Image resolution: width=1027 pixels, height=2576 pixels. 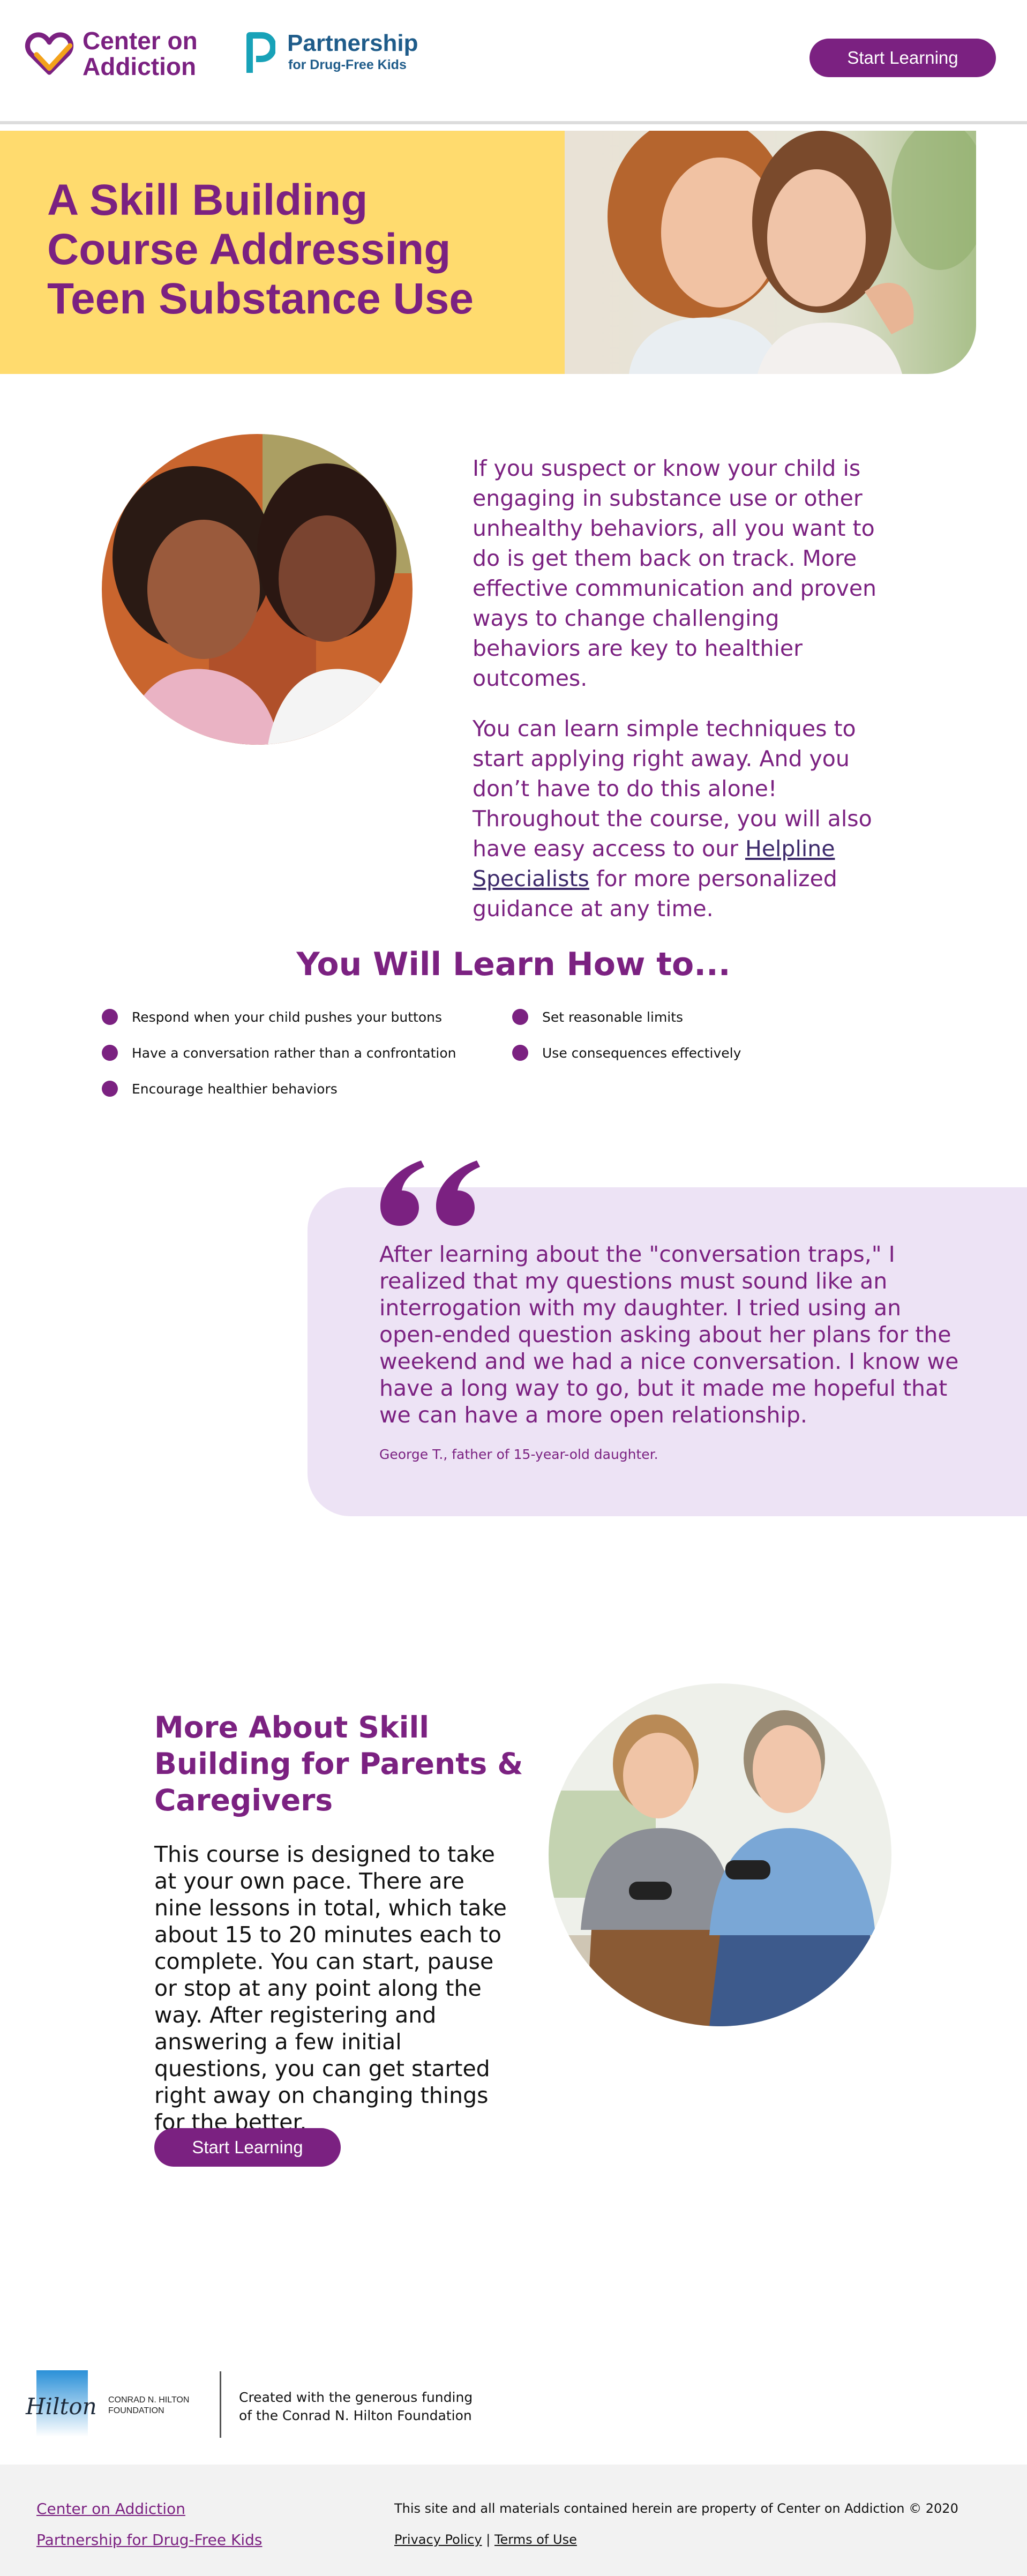 I want to click on footer-link-center-on-addiction: Center on Addiction, so click(x=110, y=2509).